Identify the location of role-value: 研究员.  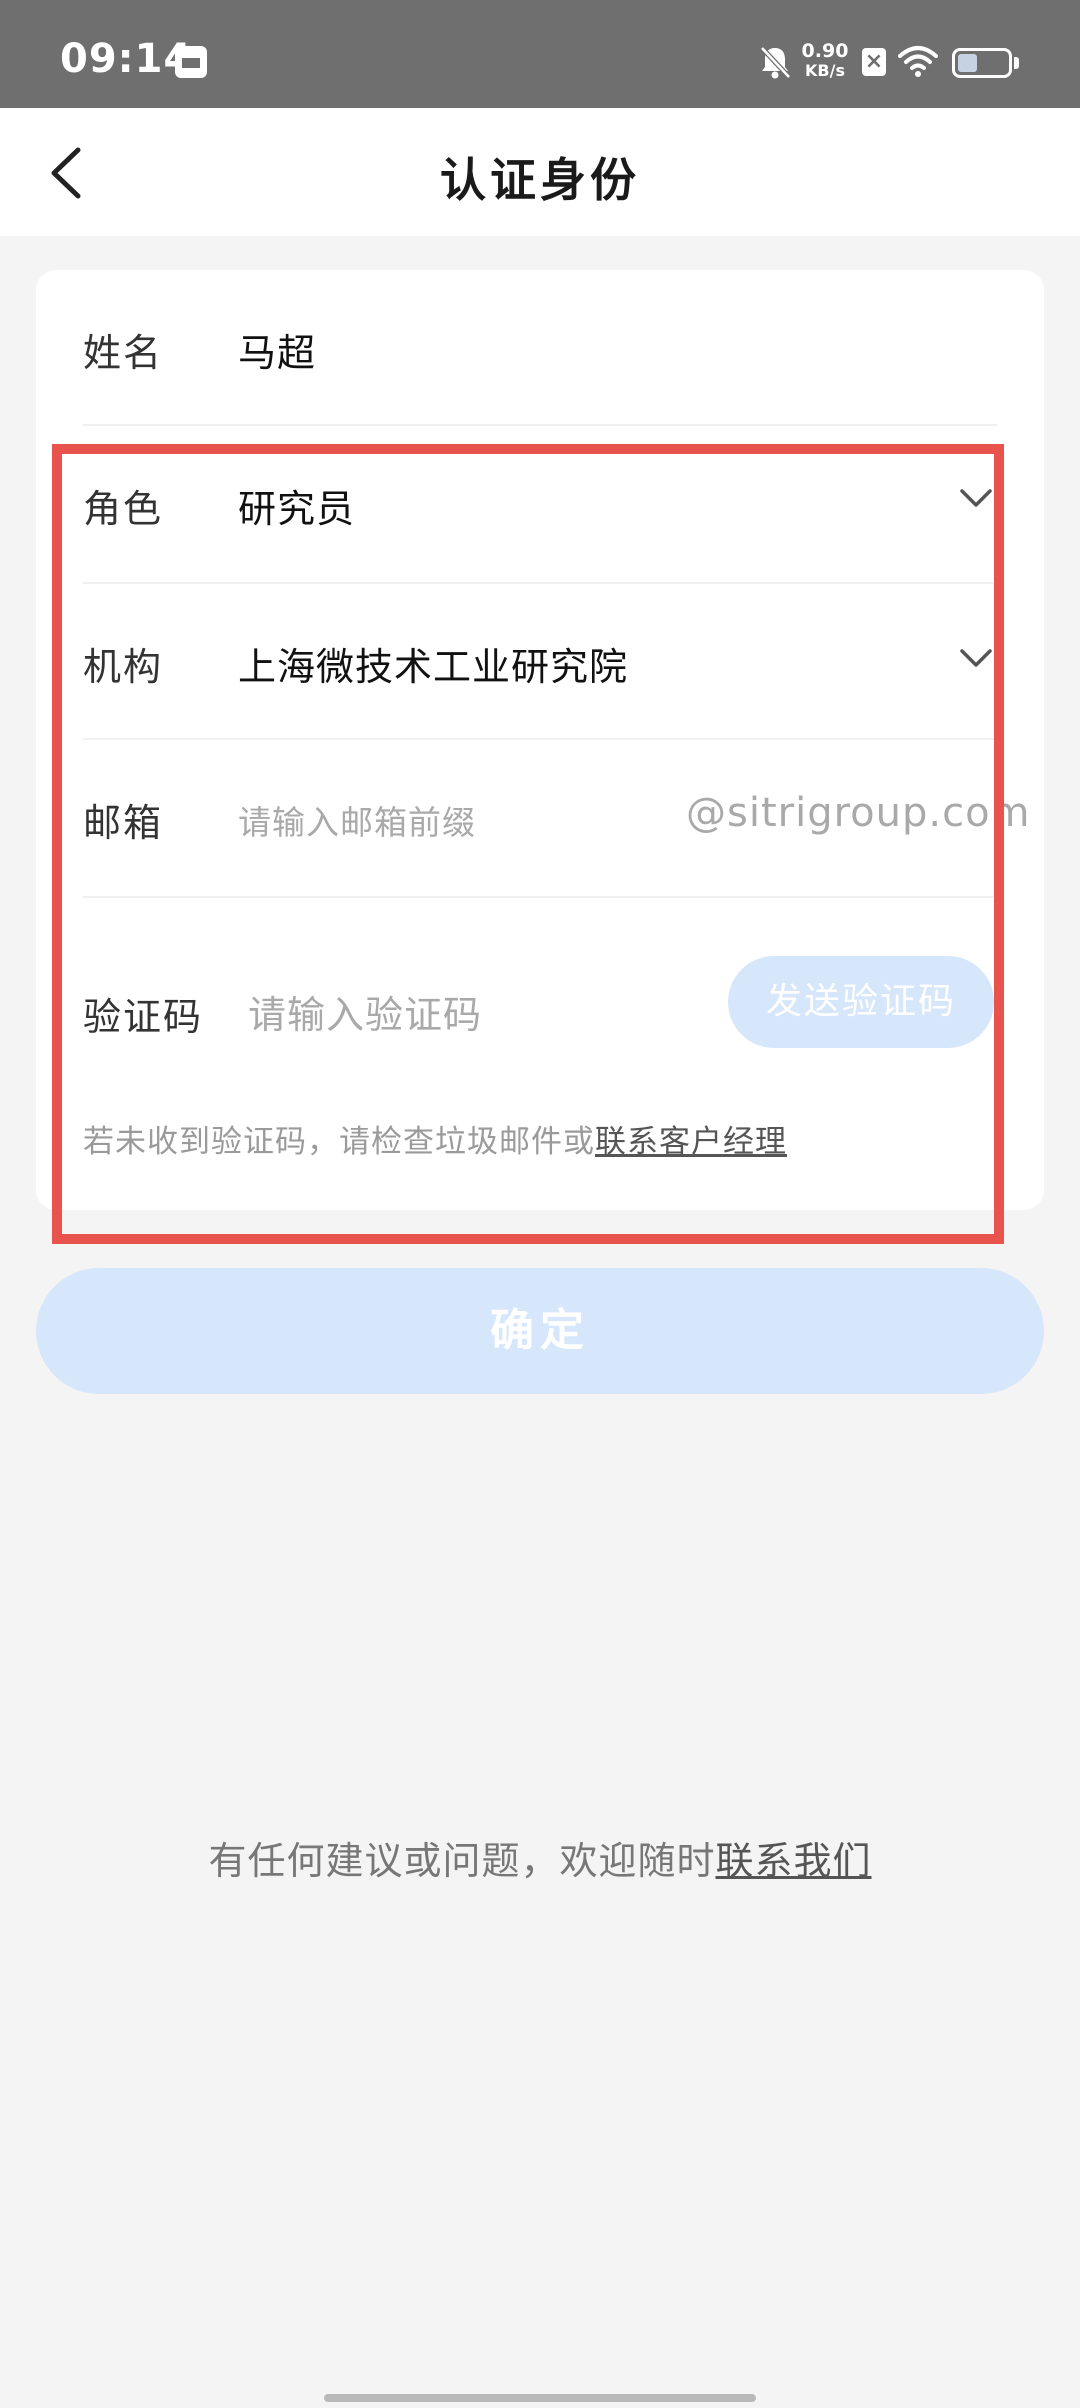
(297, 509).